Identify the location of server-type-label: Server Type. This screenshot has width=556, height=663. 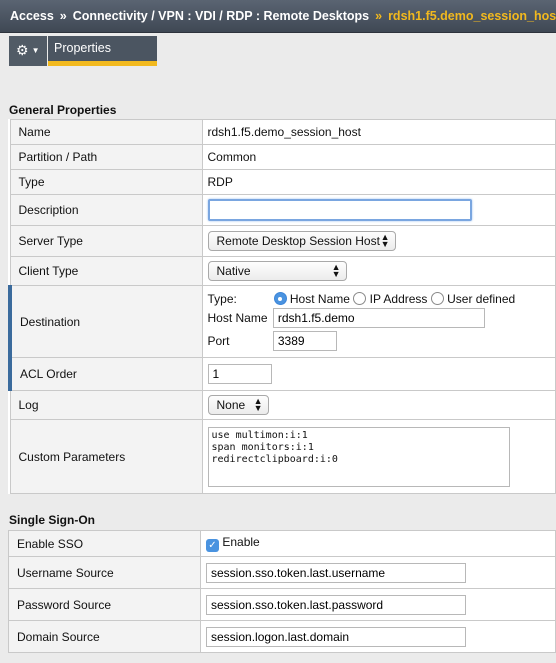
(106, 241).